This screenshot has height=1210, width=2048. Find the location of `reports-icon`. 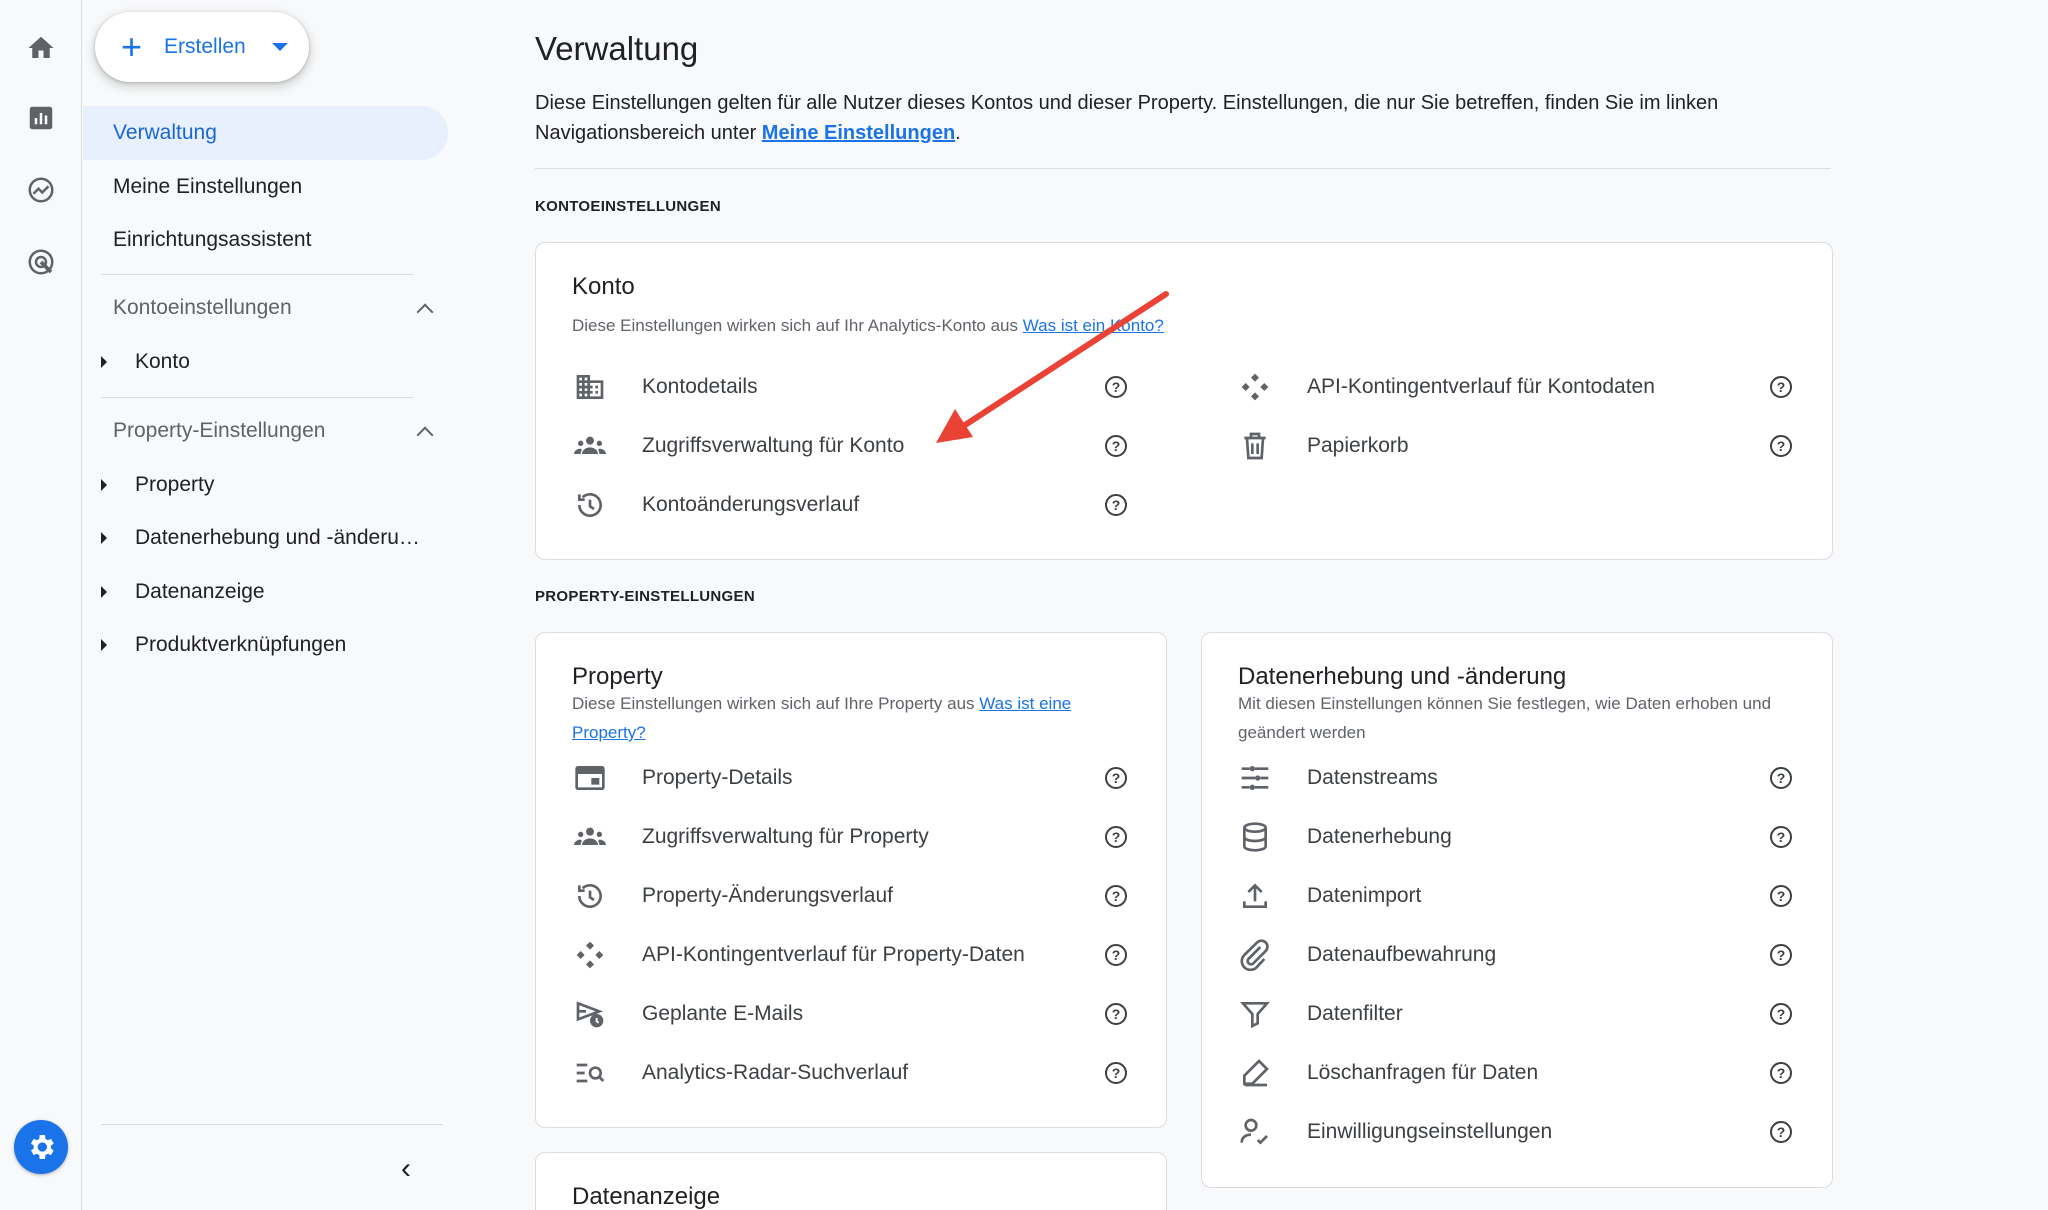

reports-icon is located at coordinates (41, 118).